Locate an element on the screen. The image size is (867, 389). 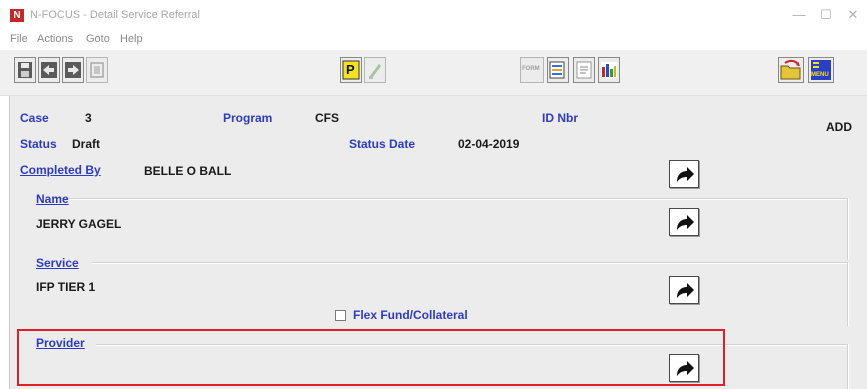
maximize-button: ☐ is located at coordinates (826, 15).